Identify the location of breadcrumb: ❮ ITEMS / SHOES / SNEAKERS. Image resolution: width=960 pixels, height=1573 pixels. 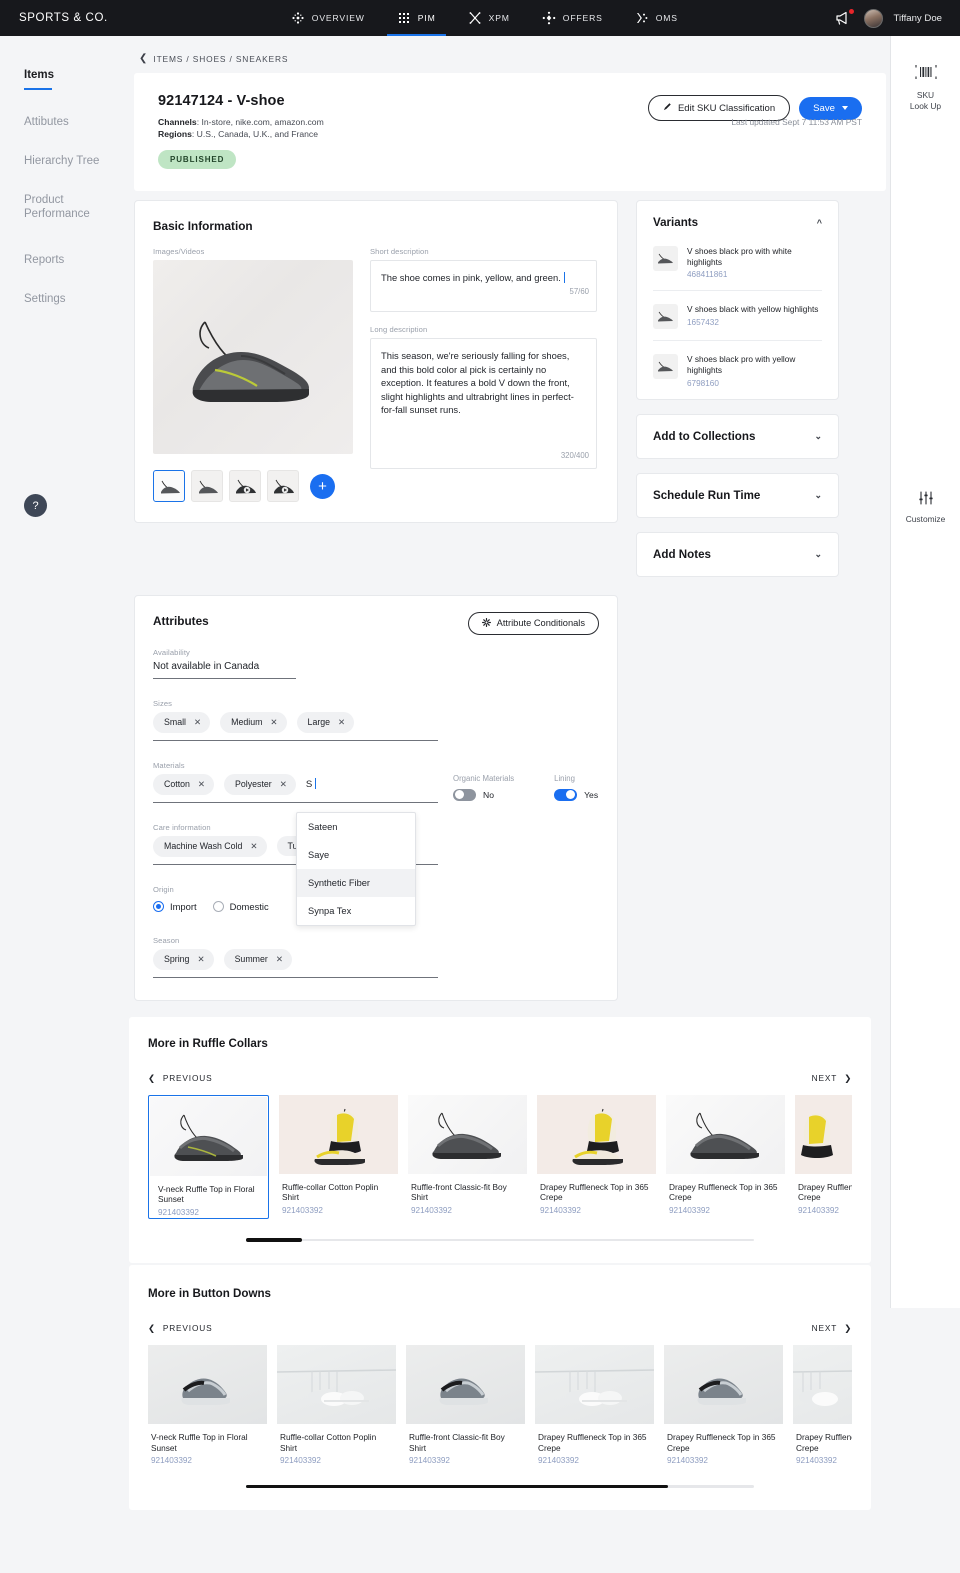
(510, 50).